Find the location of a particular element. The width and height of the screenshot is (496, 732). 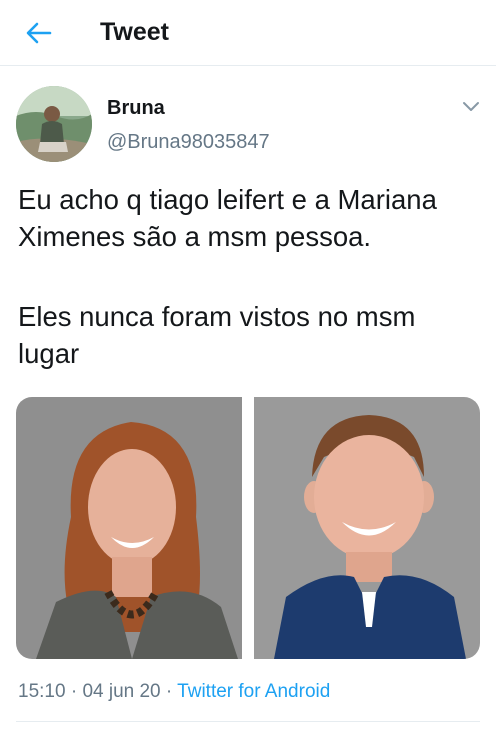

divider is located at coordinates (248, 721).